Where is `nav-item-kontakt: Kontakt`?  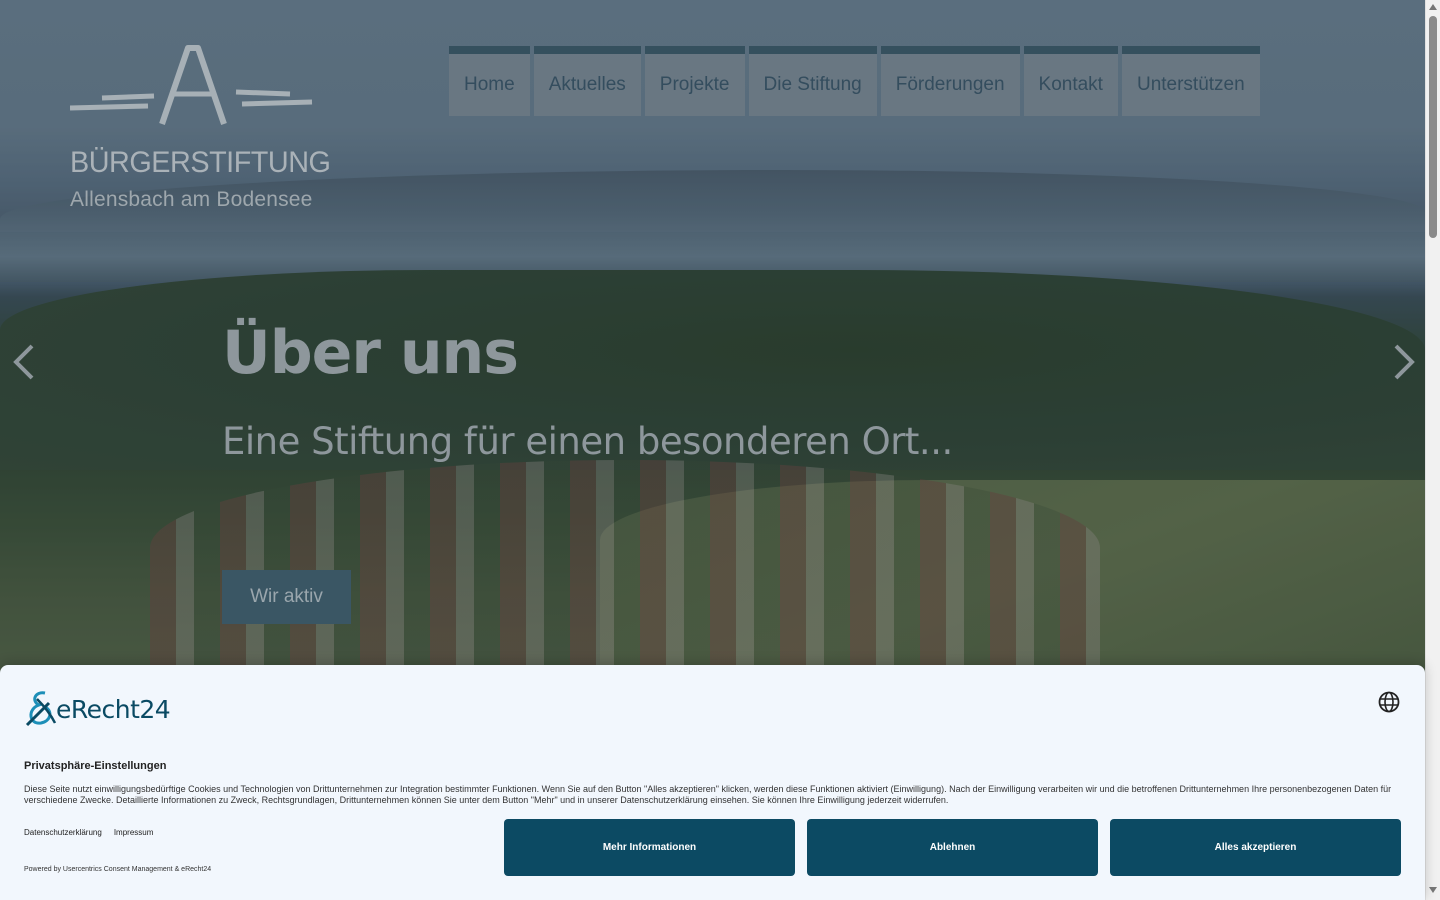 nav-item-kontakt: Kontakt is located at coordinates (1070, 81).